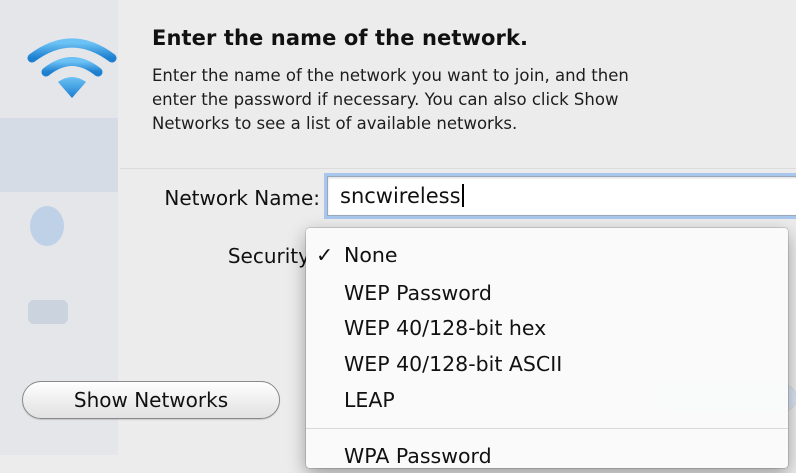 The height and width of the screenshot is (473, 796). What do you see at coordinates (242, 198) in the screenshot?
I see `network-name-label: Network Name:` at bounding box center [242, 198].